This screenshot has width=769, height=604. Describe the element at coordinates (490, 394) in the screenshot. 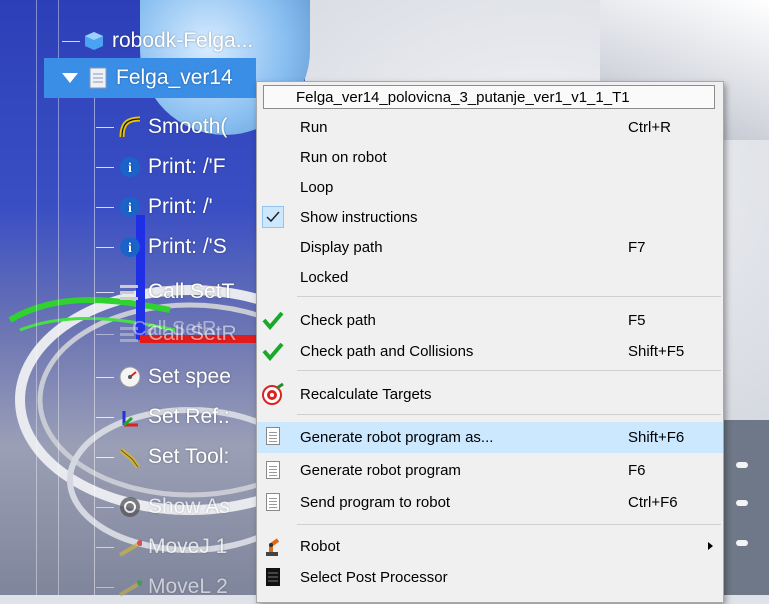

I see `menu-item-recalculate-targets: Recalculate Targets` at that location.